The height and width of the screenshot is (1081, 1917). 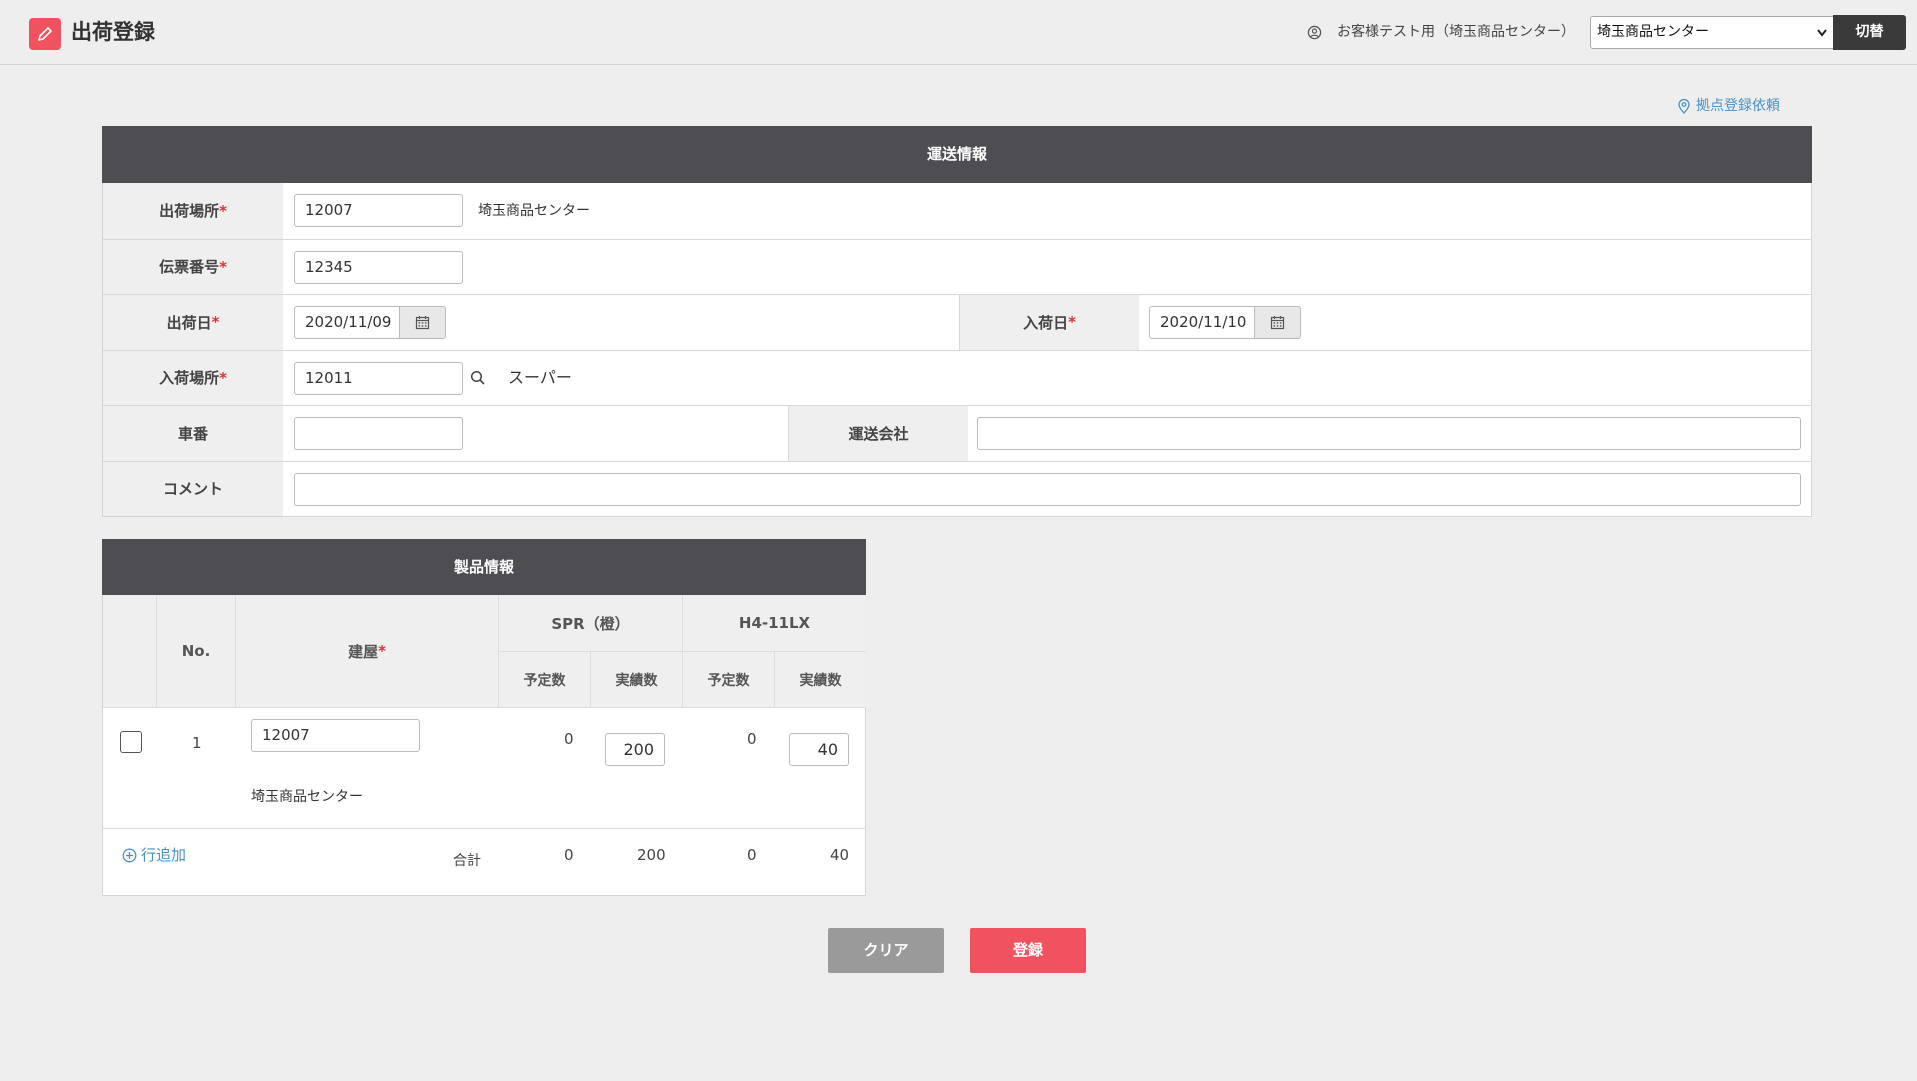 I want to click on arrival-date-label: 入荷日 *, so click(x=1049, y=322).